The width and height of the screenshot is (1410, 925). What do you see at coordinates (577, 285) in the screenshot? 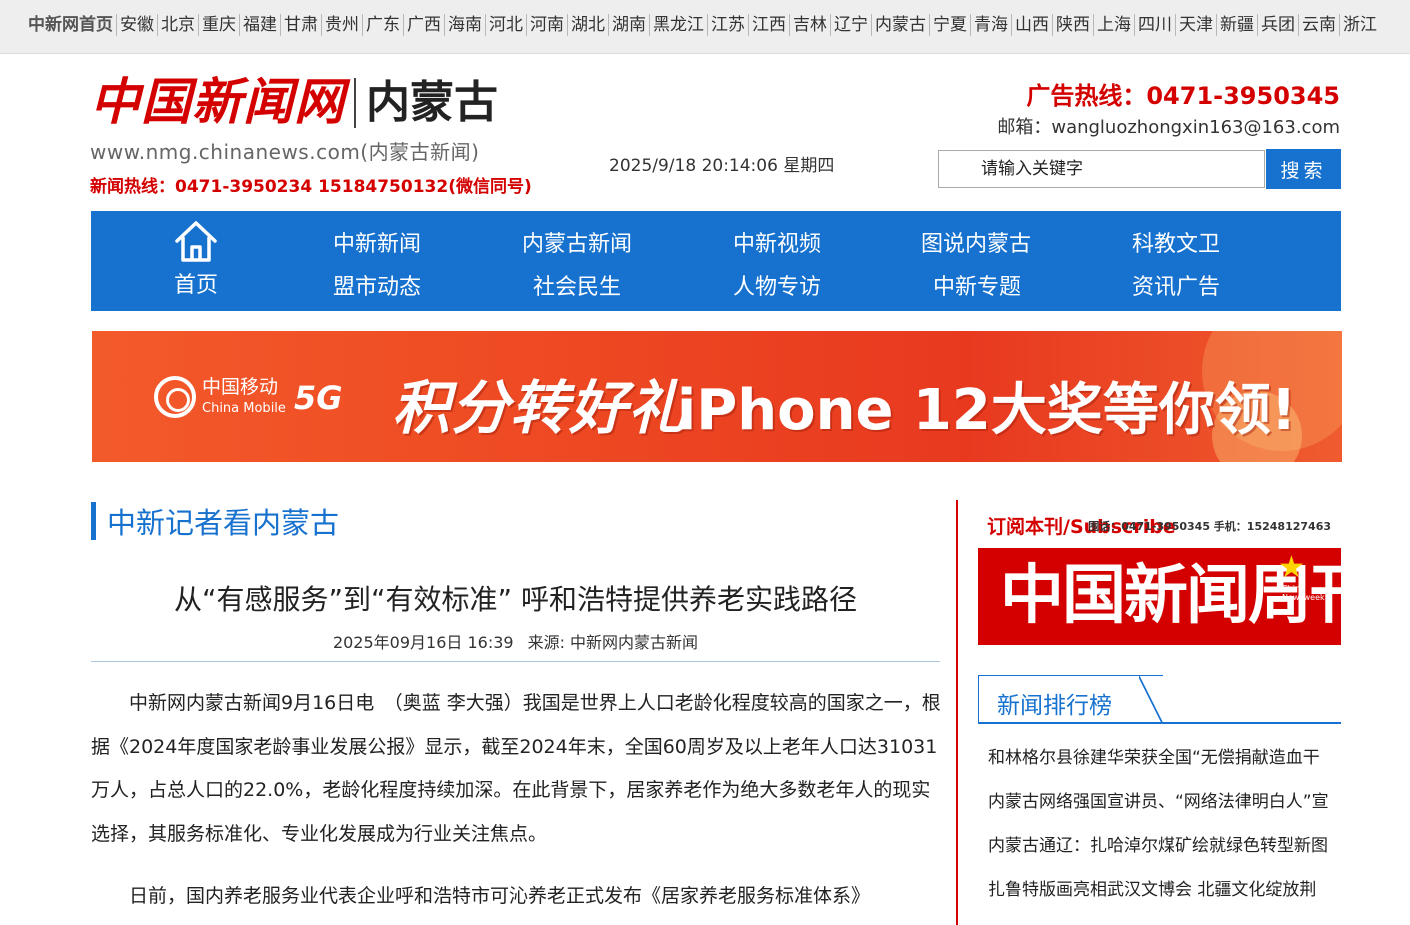
I see `nav-item-society: 社会民生` at bounding box center [577, 285].